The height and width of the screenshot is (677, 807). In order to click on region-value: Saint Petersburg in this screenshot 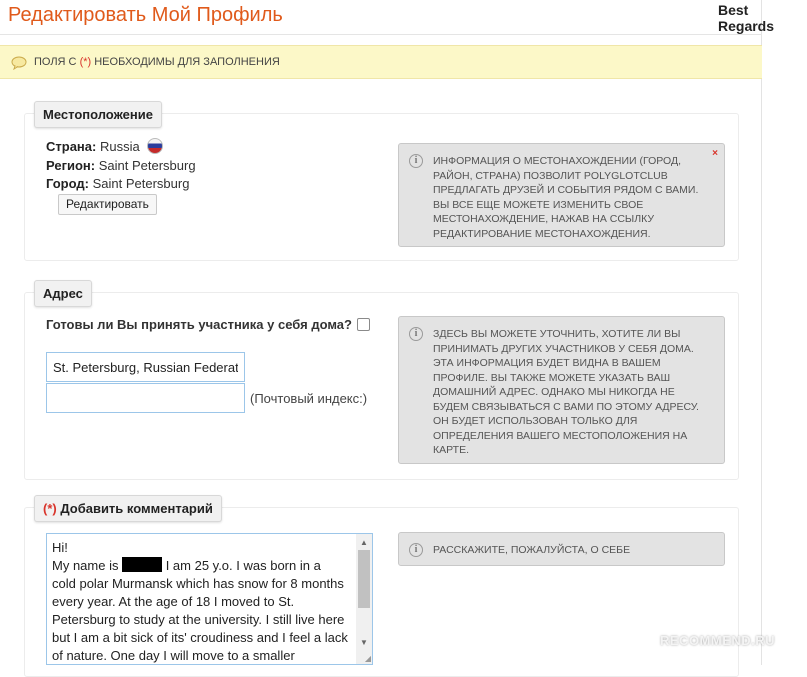, I will do `click(147, 165)`.